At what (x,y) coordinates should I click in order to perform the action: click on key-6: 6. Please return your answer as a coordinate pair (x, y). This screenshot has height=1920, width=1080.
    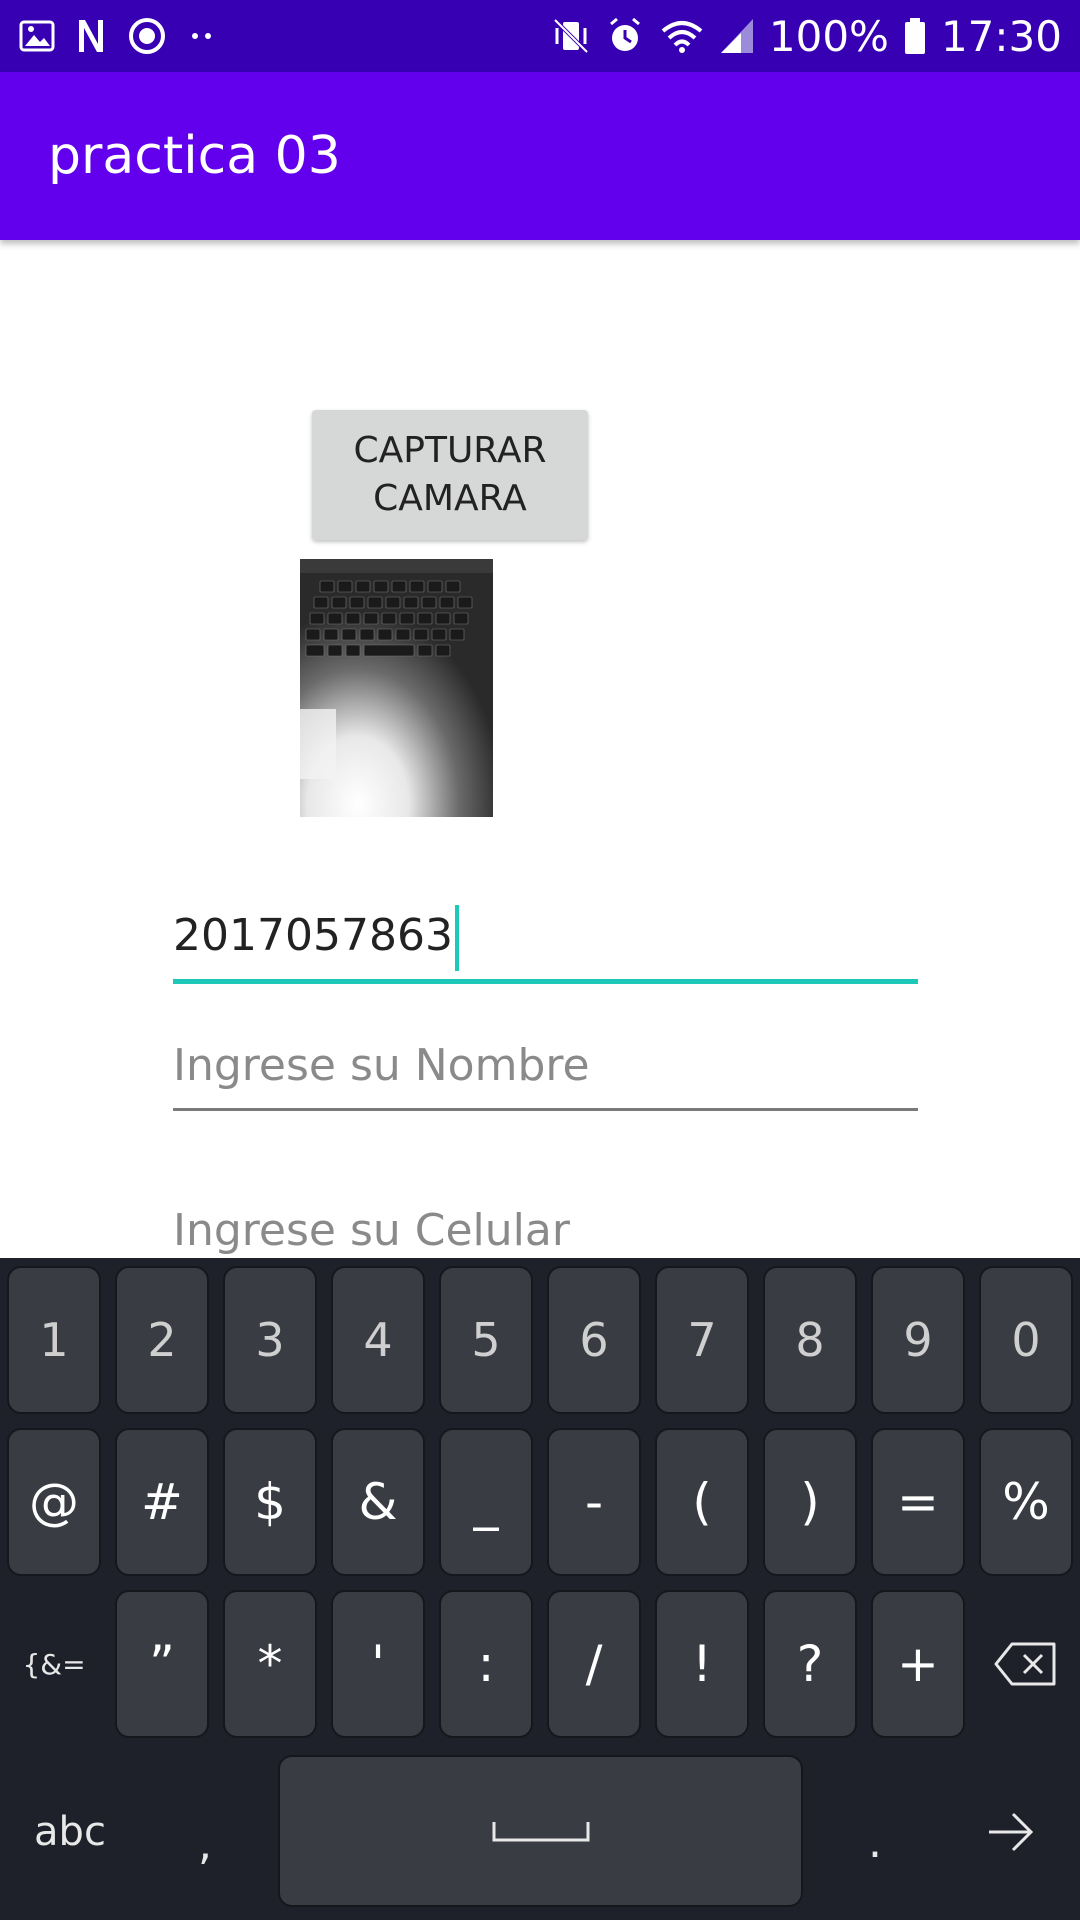
    Looking at the image, I should click on (594, 1340).